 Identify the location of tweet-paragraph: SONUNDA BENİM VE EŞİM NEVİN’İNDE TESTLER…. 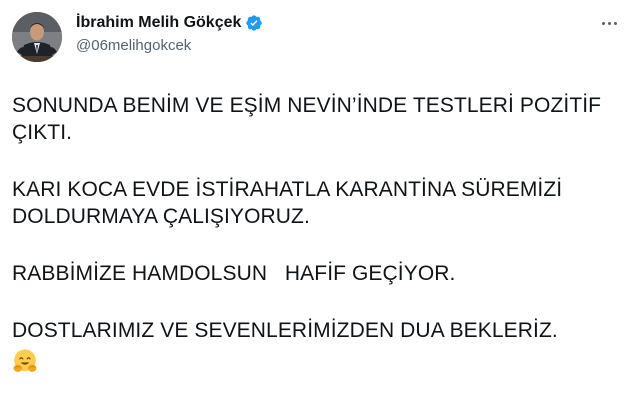
(310, 119).